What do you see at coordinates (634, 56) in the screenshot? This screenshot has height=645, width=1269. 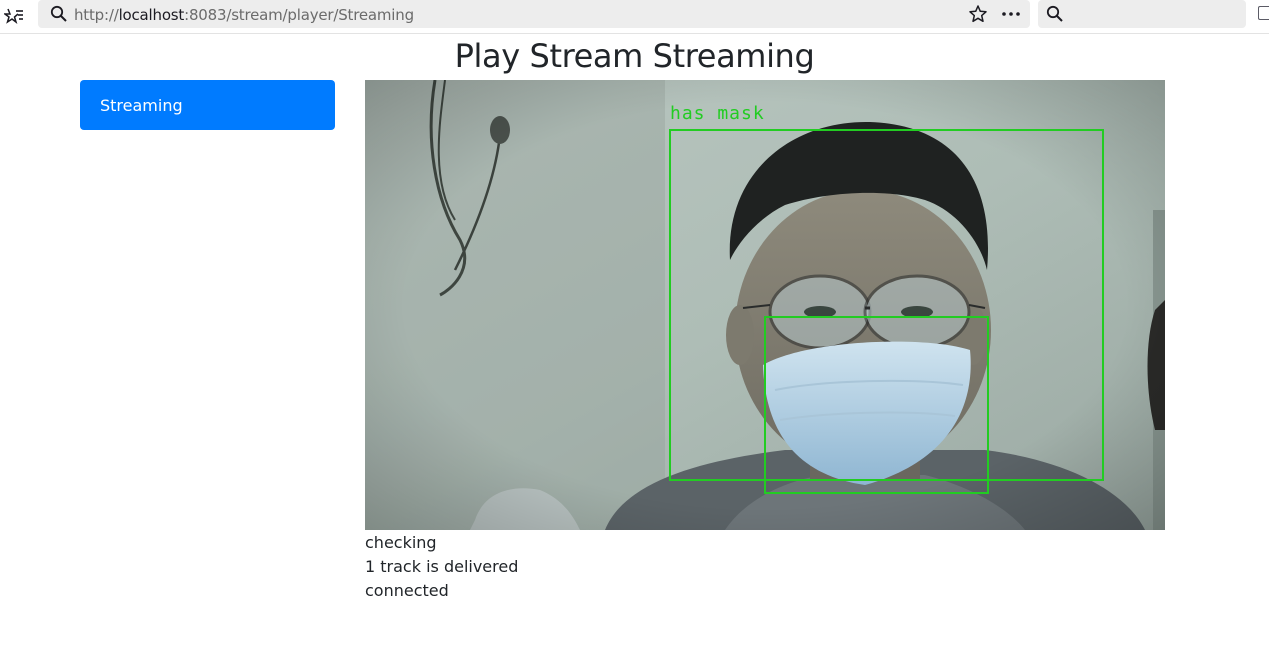 I see `page-title: Play Stream Streaming` at bounding box center [634, 56].